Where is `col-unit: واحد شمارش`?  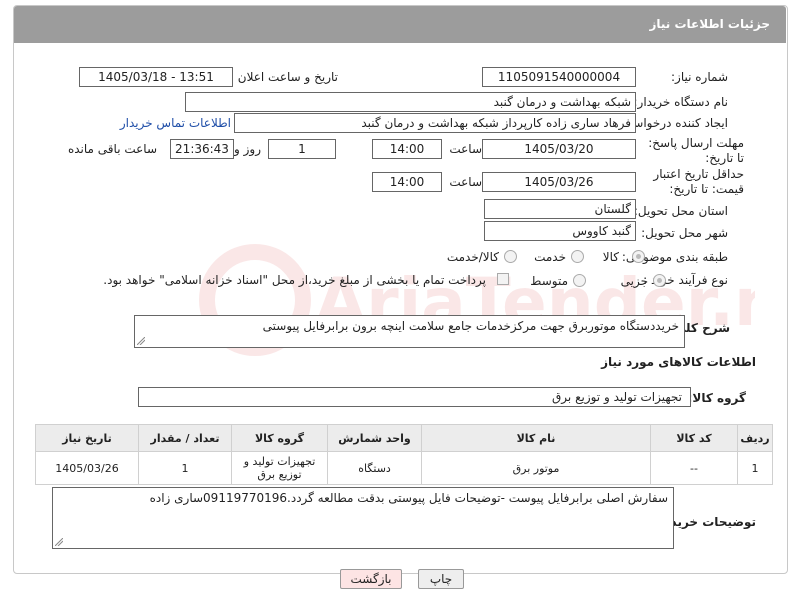
col-unit: واحد شمارش is located at coordinates (374, 438).